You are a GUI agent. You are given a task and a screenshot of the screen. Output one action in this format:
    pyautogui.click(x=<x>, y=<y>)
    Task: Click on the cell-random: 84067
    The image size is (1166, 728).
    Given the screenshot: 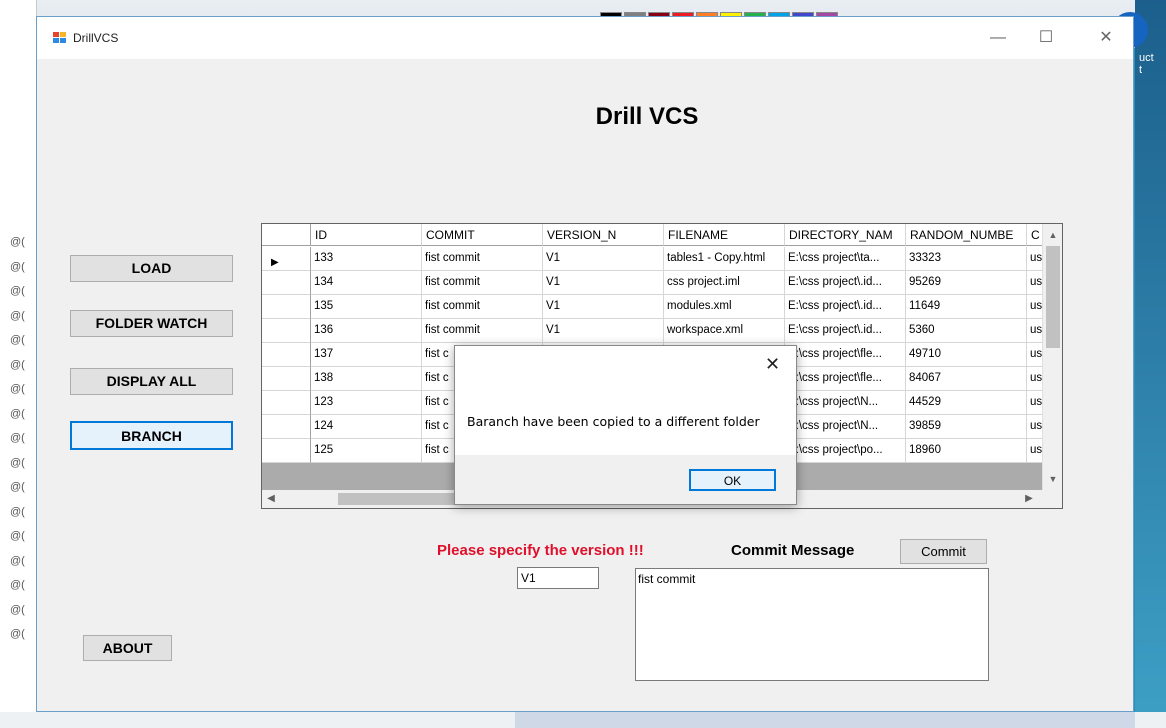 What is the action you would take?
    pyautogui.click(x=966, y=379)
    